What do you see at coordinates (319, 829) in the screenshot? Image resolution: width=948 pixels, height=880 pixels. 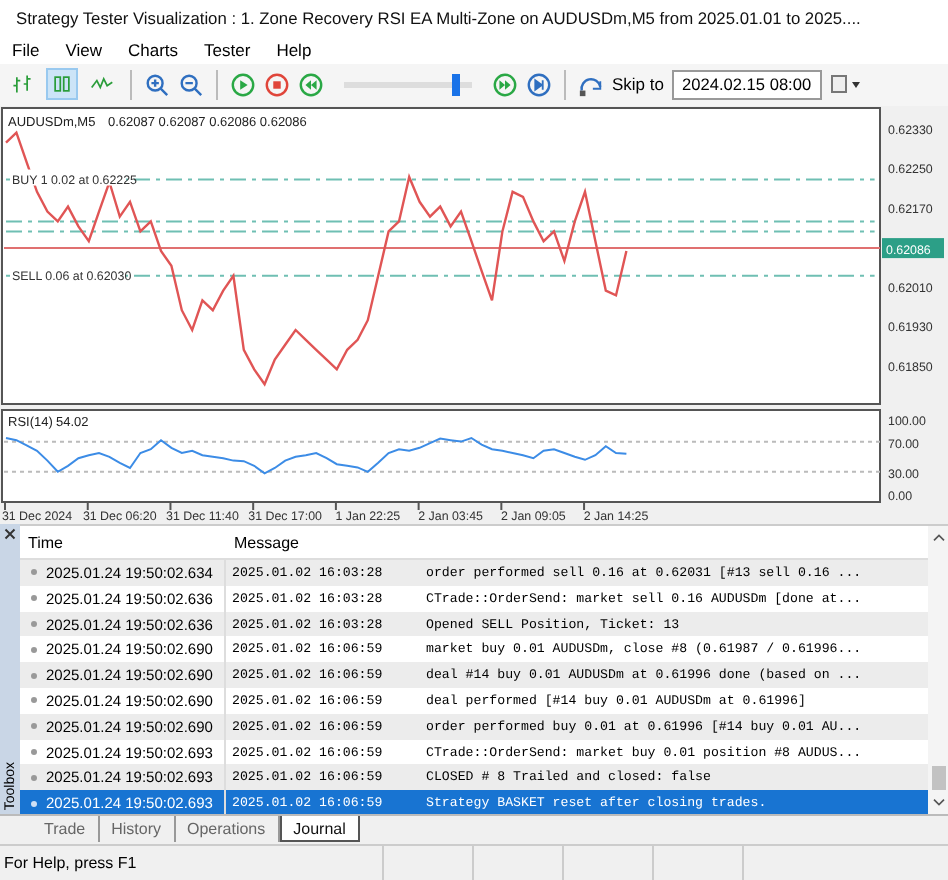 I see `tab: Journal` at bounding box center [319, 829].